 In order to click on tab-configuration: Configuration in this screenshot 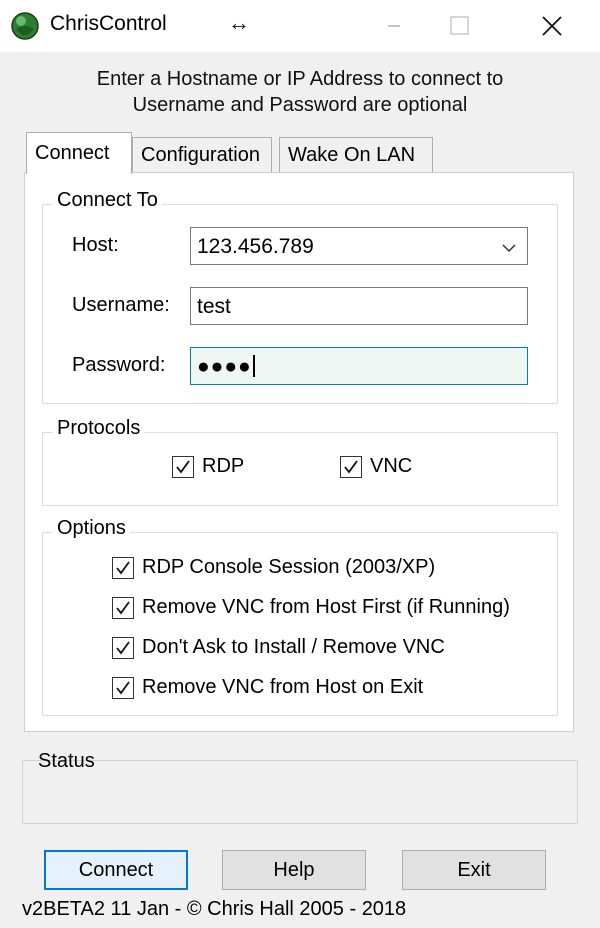, I will do `click(202, 155)`.